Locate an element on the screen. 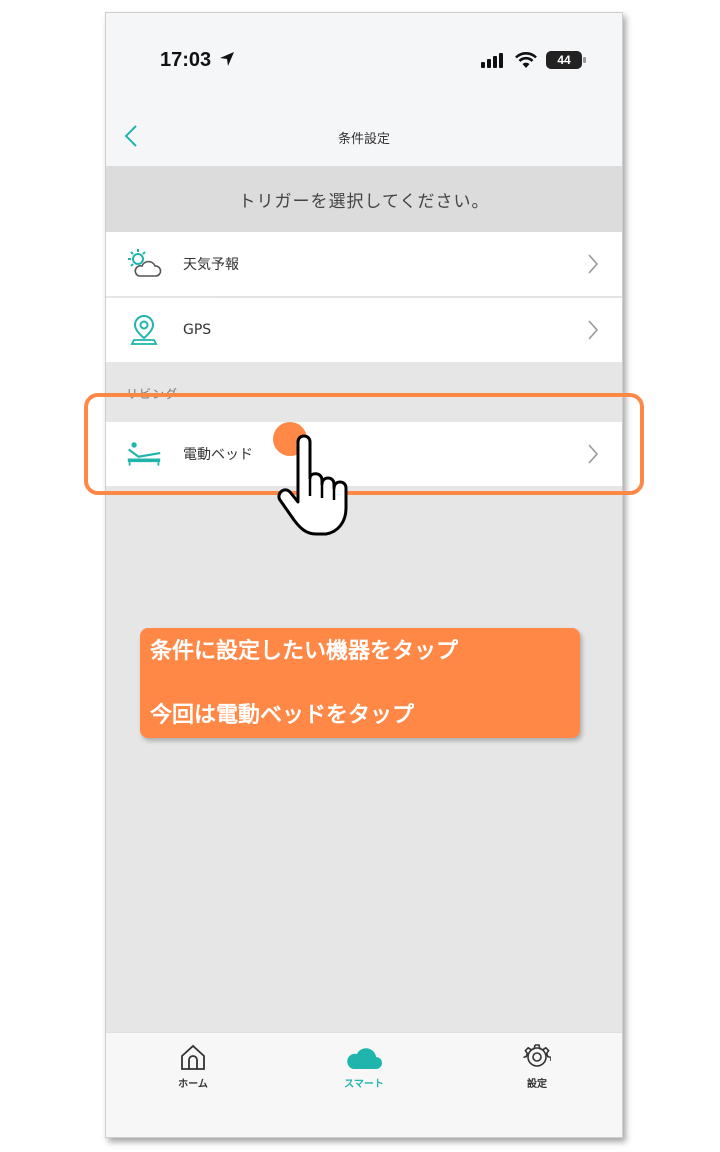 This screenshot has width=720, height=1152. cloud-icon is located at coordinates (364, 1058).